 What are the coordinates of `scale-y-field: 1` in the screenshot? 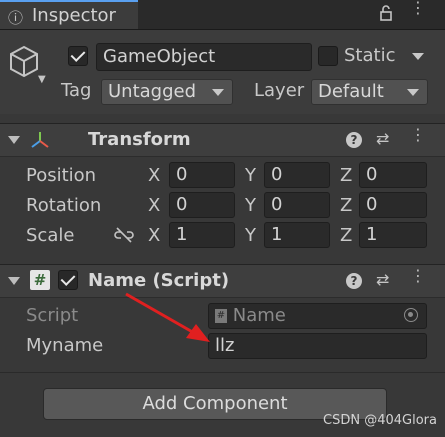 It's located at (297, 235).